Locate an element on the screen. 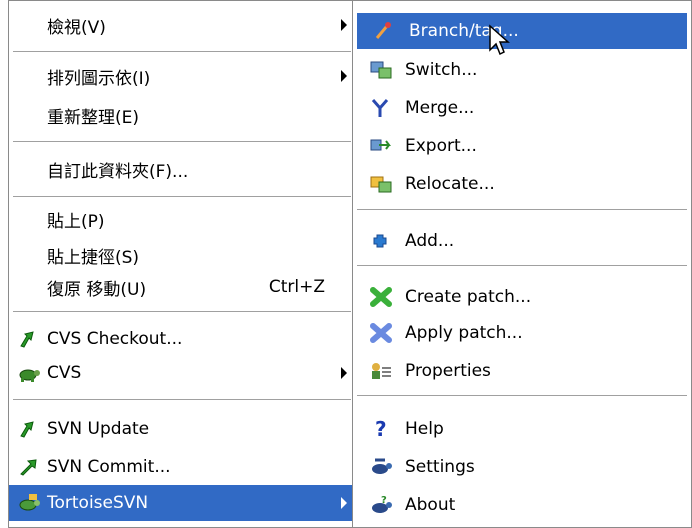 Image resolution: width=692 pixels, height=528 pixels. create-patch-icon is located at coordinates (381, 297).